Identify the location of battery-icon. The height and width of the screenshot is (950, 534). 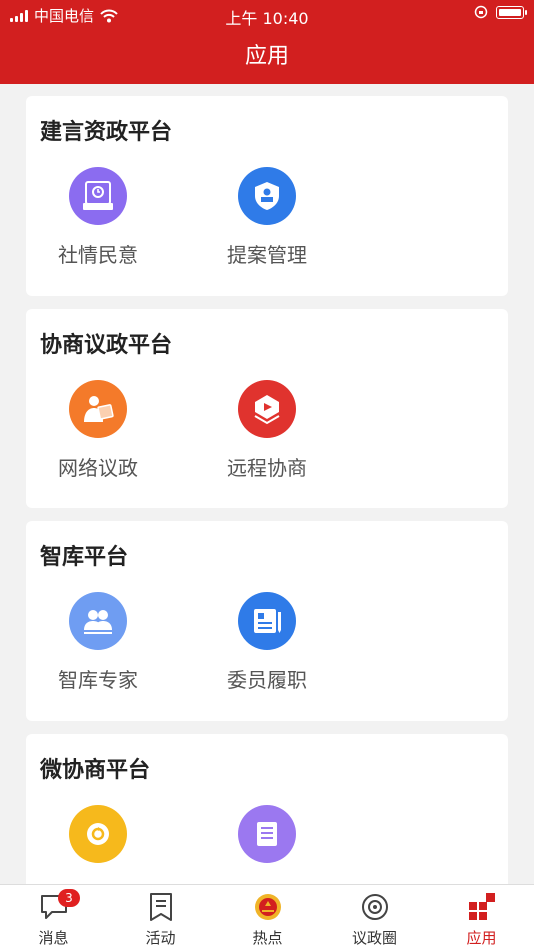
(511, 12).